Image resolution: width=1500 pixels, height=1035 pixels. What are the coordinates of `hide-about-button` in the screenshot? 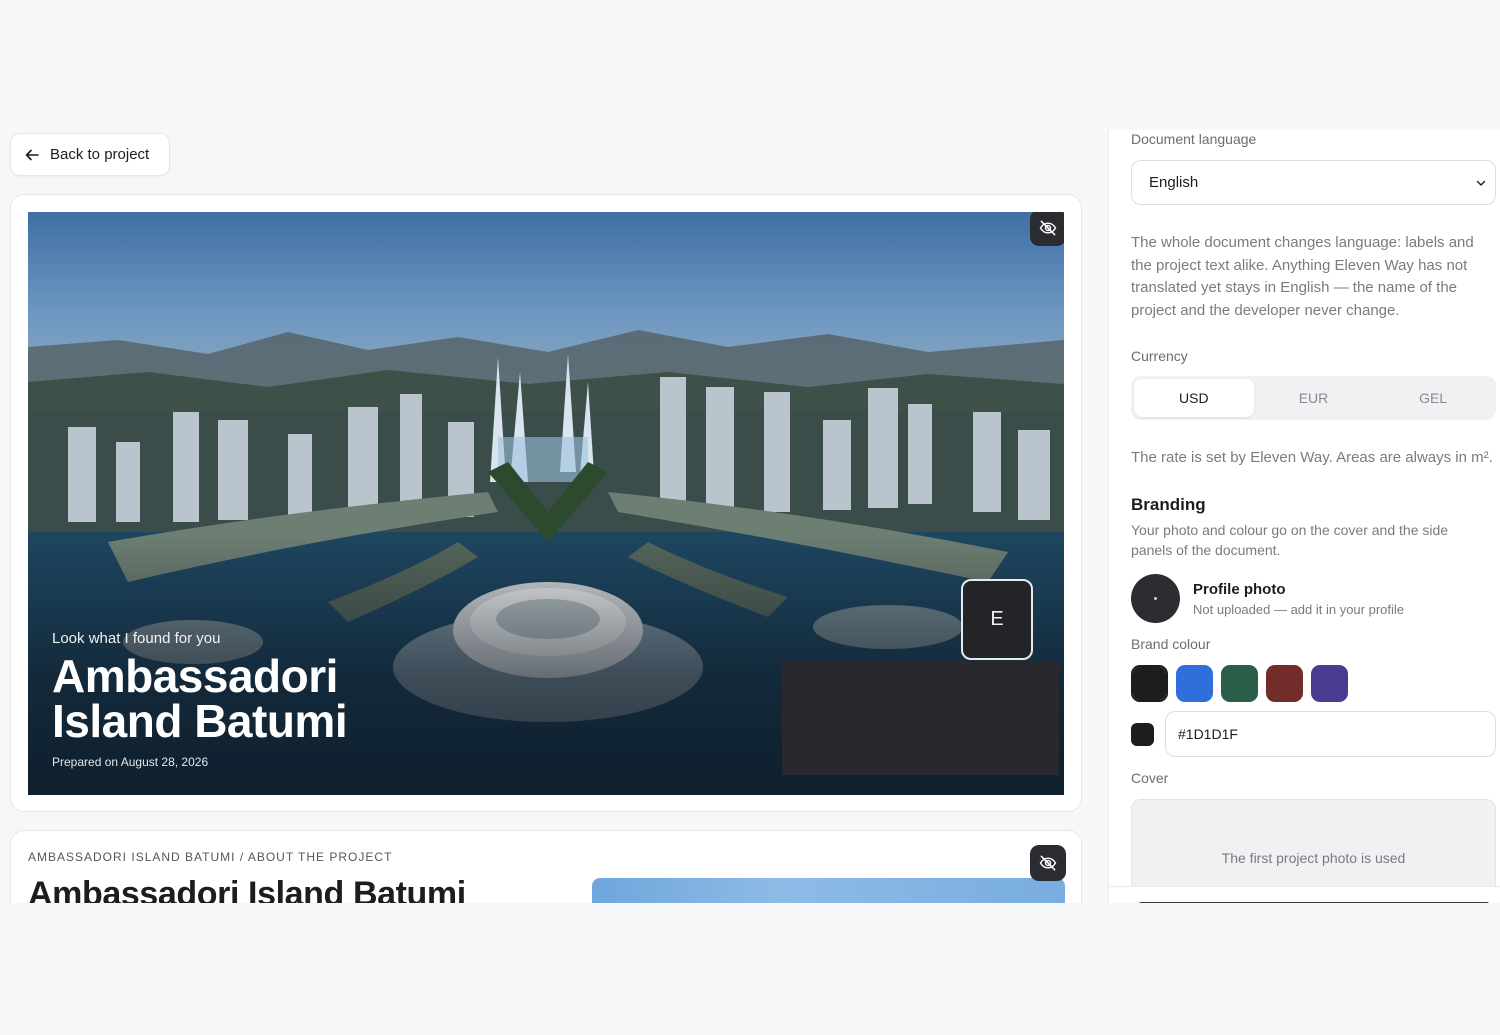 It's located at (1048, 863).